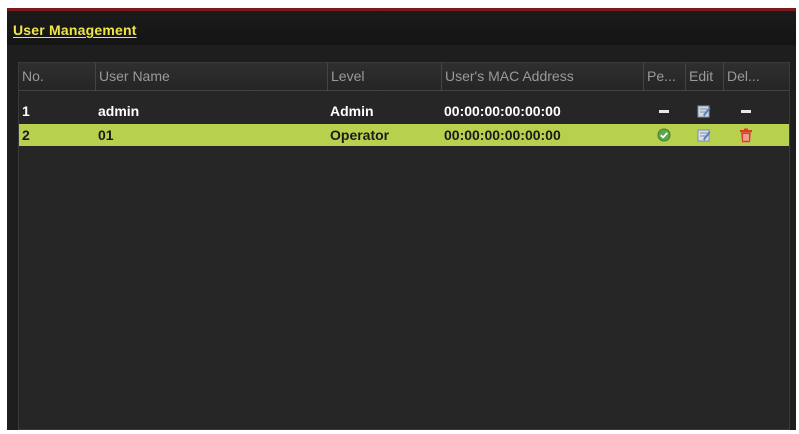 The width and height of the screenshot is (799, 434). Describe the element at coordinates (106, 135) in the screenshot. I see `cell-user-name: 01` at that location.